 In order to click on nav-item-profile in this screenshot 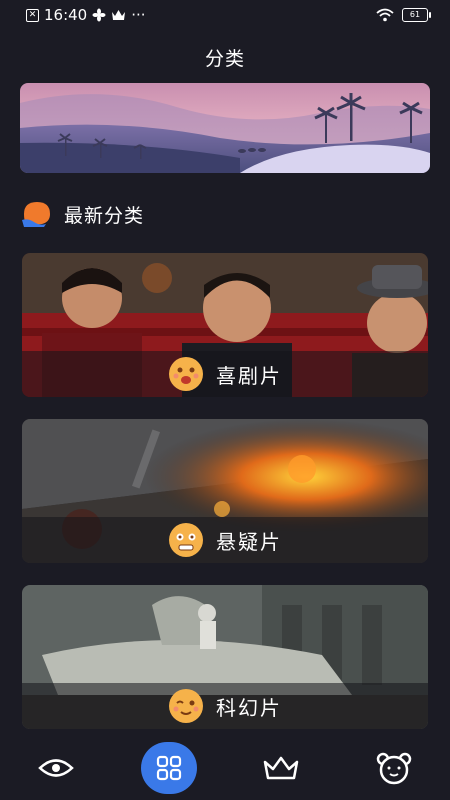, I will do `click(394, 768)`.